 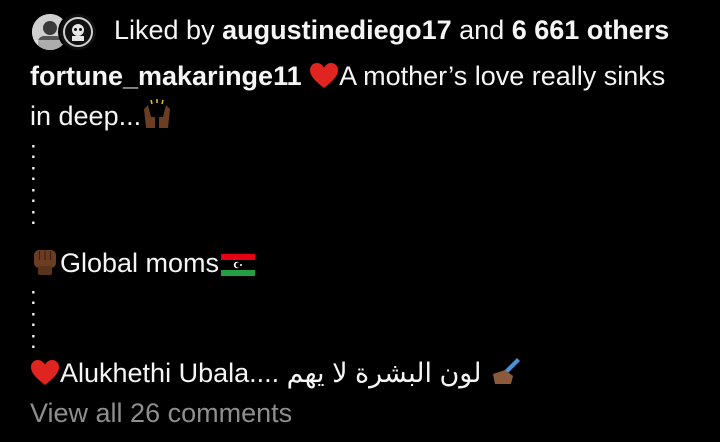 I want to click on caption-line-global-moms: Global moms, so click(x=143, y=264).